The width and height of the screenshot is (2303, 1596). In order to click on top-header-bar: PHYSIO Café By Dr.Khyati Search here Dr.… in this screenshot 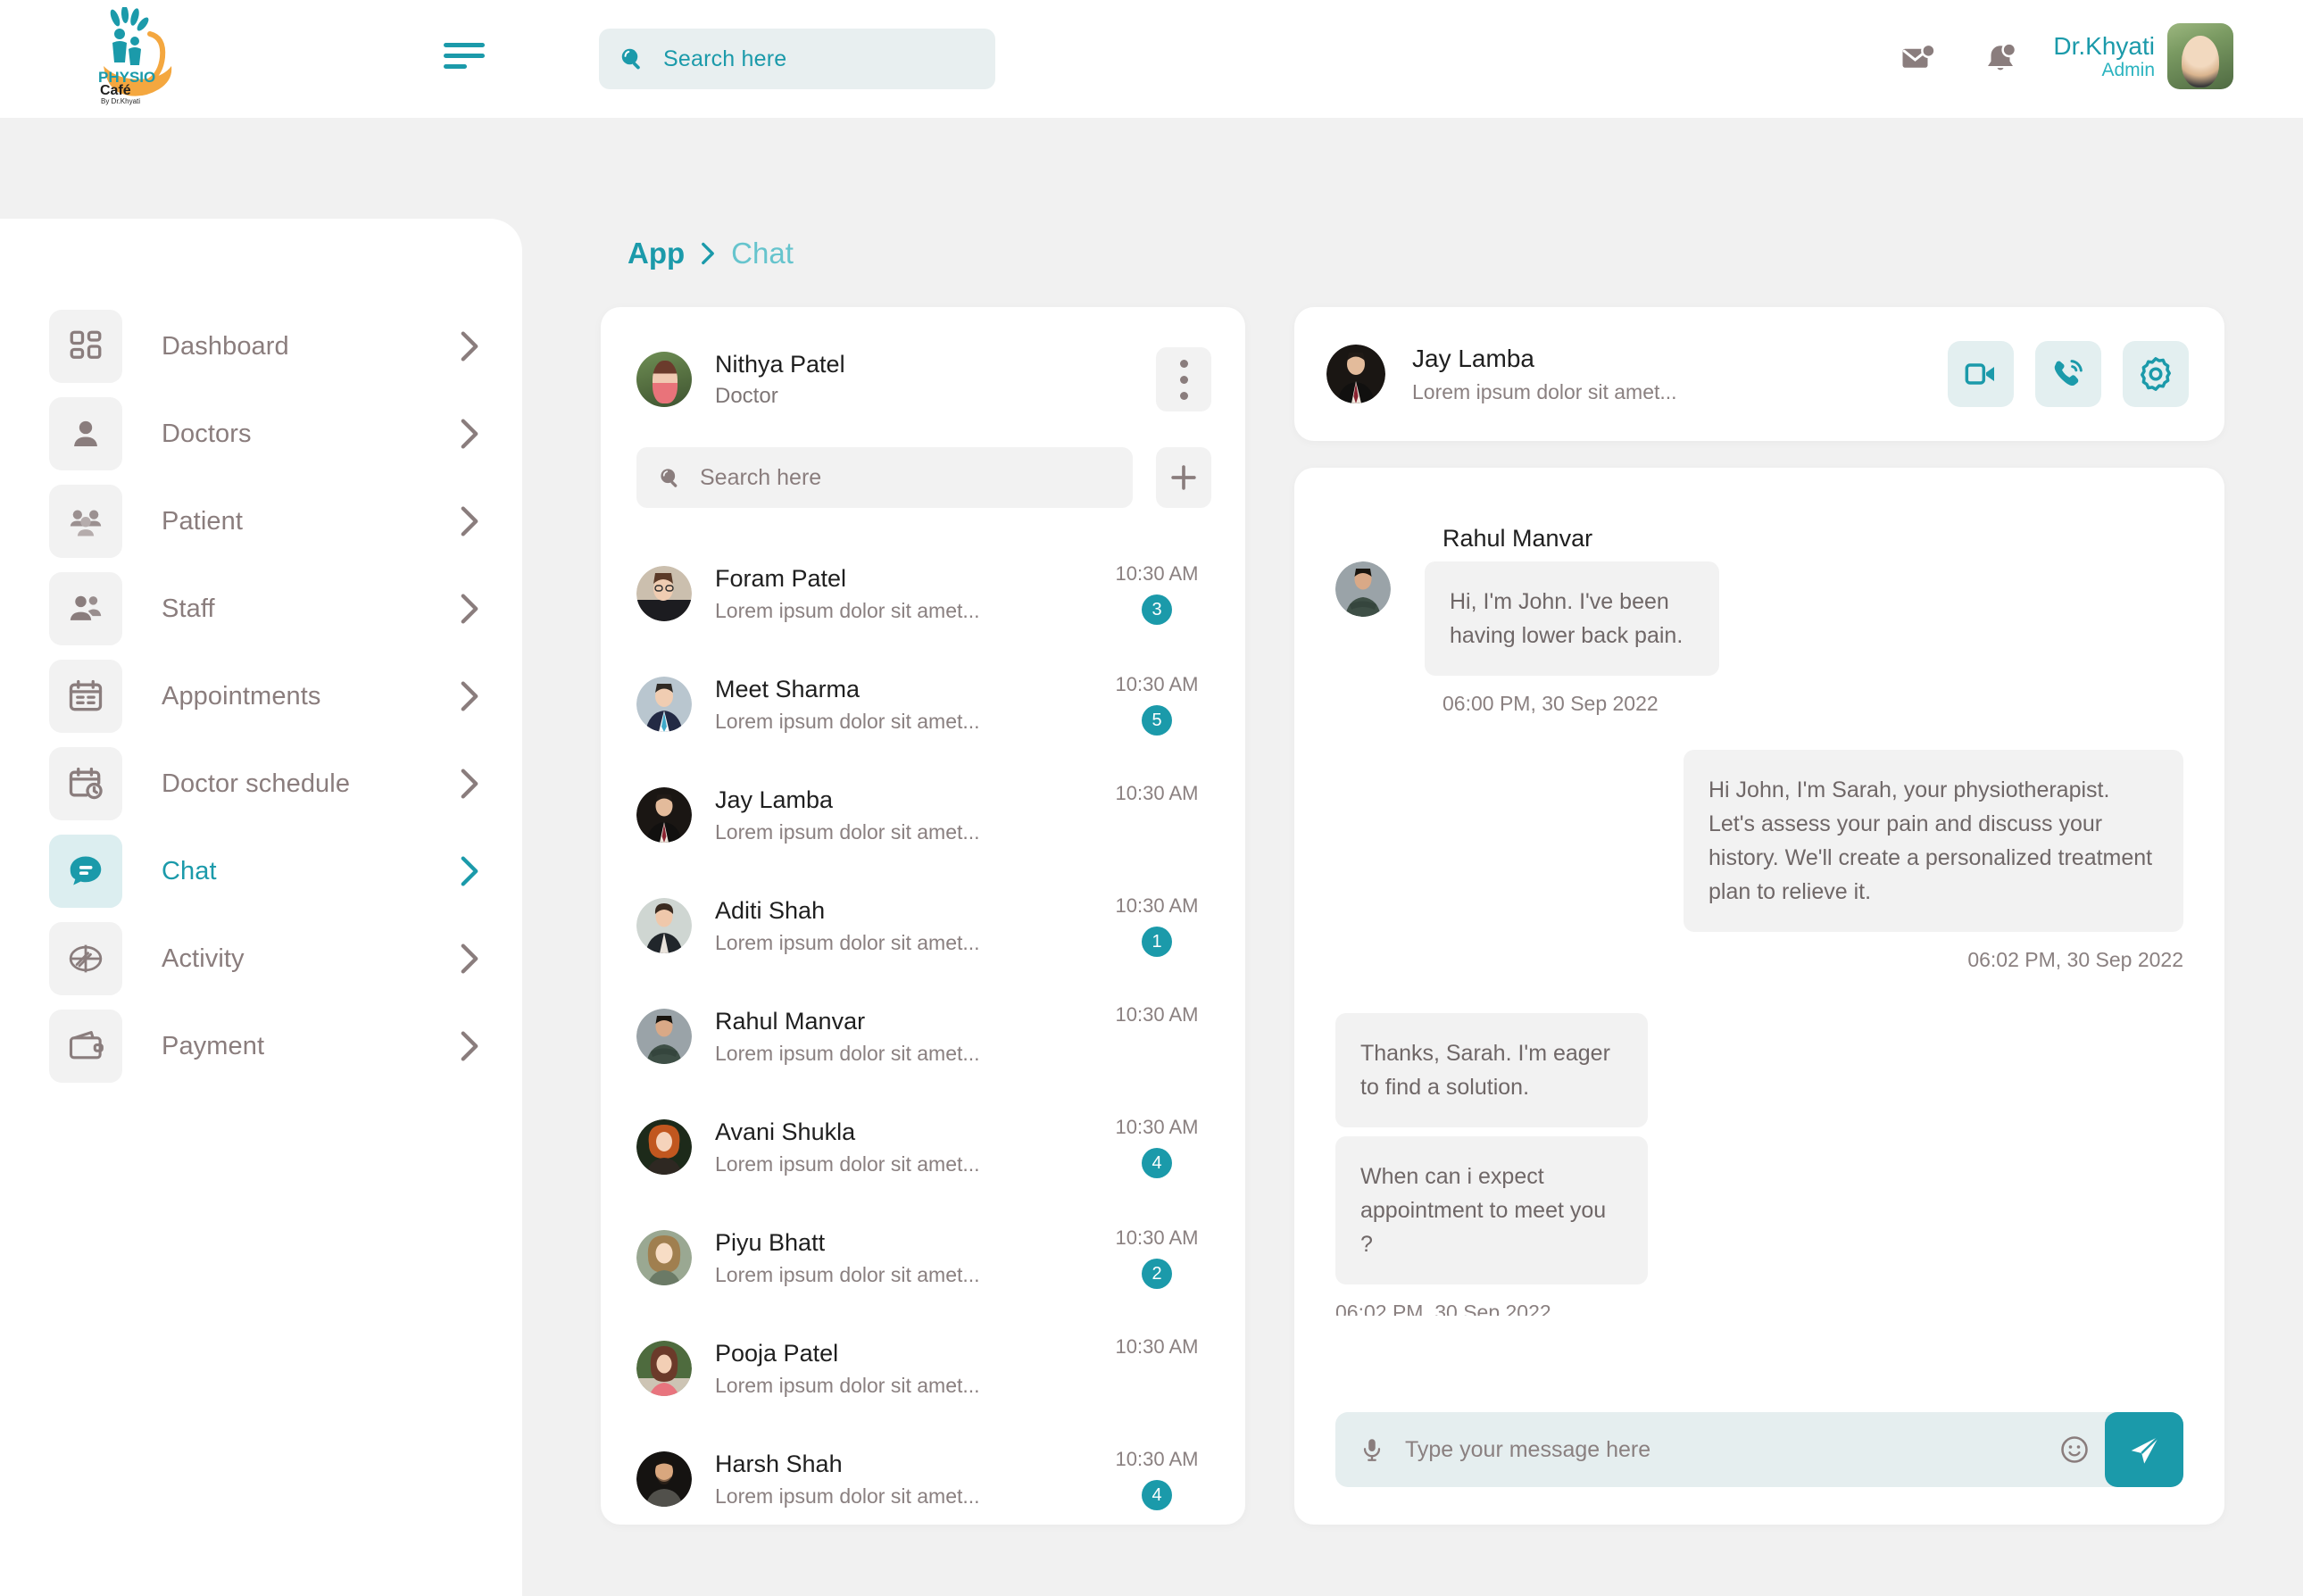, I will do `click(1151, 59)`.